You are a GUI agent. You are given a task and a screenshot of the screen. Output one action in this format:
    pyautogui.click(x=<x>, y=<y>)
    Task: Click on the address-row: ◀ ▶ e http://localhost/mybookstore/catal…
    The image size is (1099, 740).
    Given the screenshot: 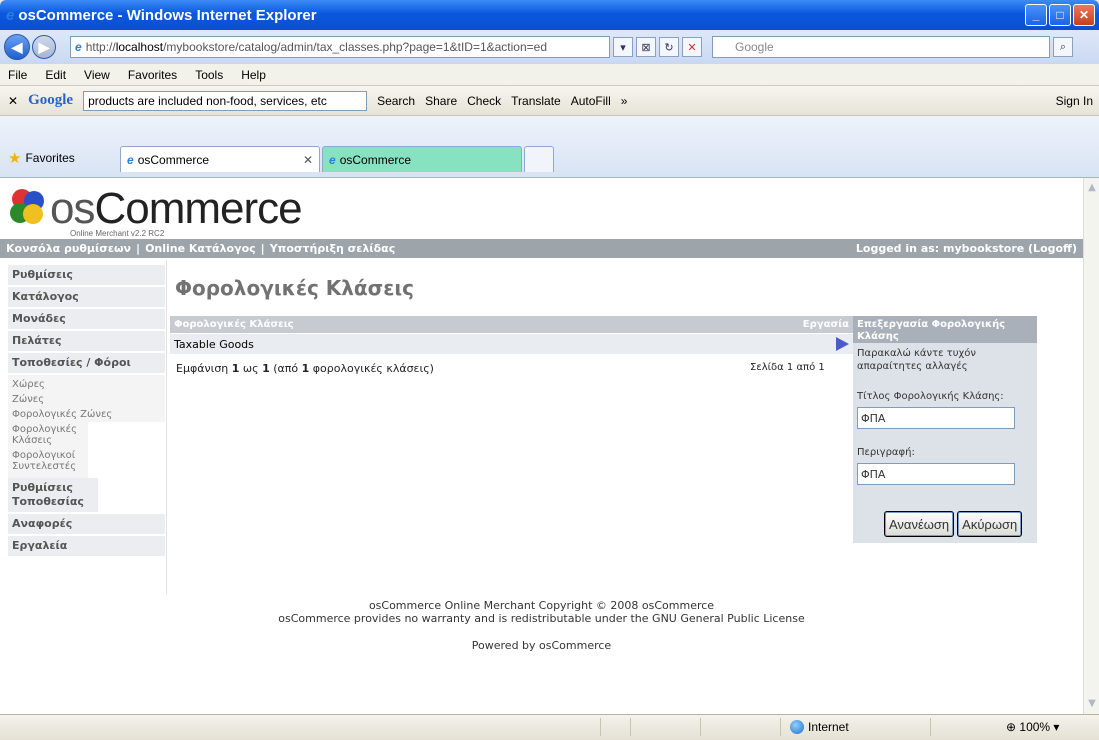 What is the action you would take?
    pyautogui.click(x=549, y=47)
    